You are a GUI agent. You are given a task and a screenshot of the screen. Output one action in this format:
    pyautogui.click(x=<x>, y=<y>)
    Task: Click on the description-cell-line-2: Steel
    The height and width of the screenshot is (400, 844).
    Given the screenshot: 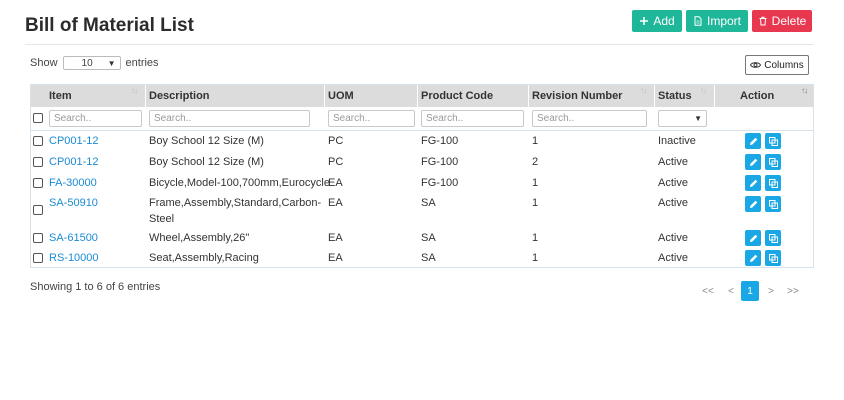 What is the action you would take?
    pyautogui.click(x=162, y=219)
    